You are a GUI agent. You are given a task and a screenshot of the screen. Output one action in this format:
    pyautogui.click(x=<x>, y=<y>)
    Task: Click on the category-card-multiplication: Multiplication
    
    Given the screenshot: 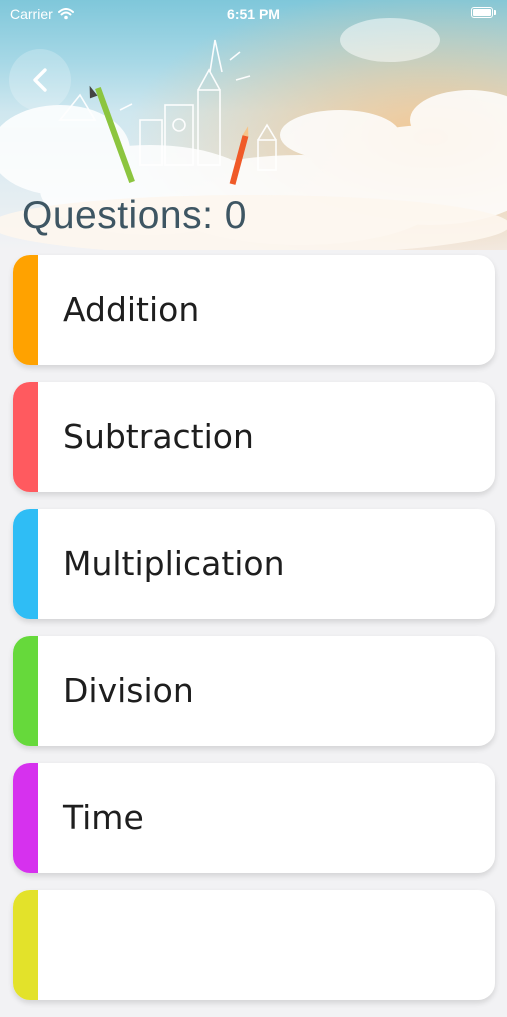 What is the action you would take?
    pyautogui.click(x=254, y=564)
    